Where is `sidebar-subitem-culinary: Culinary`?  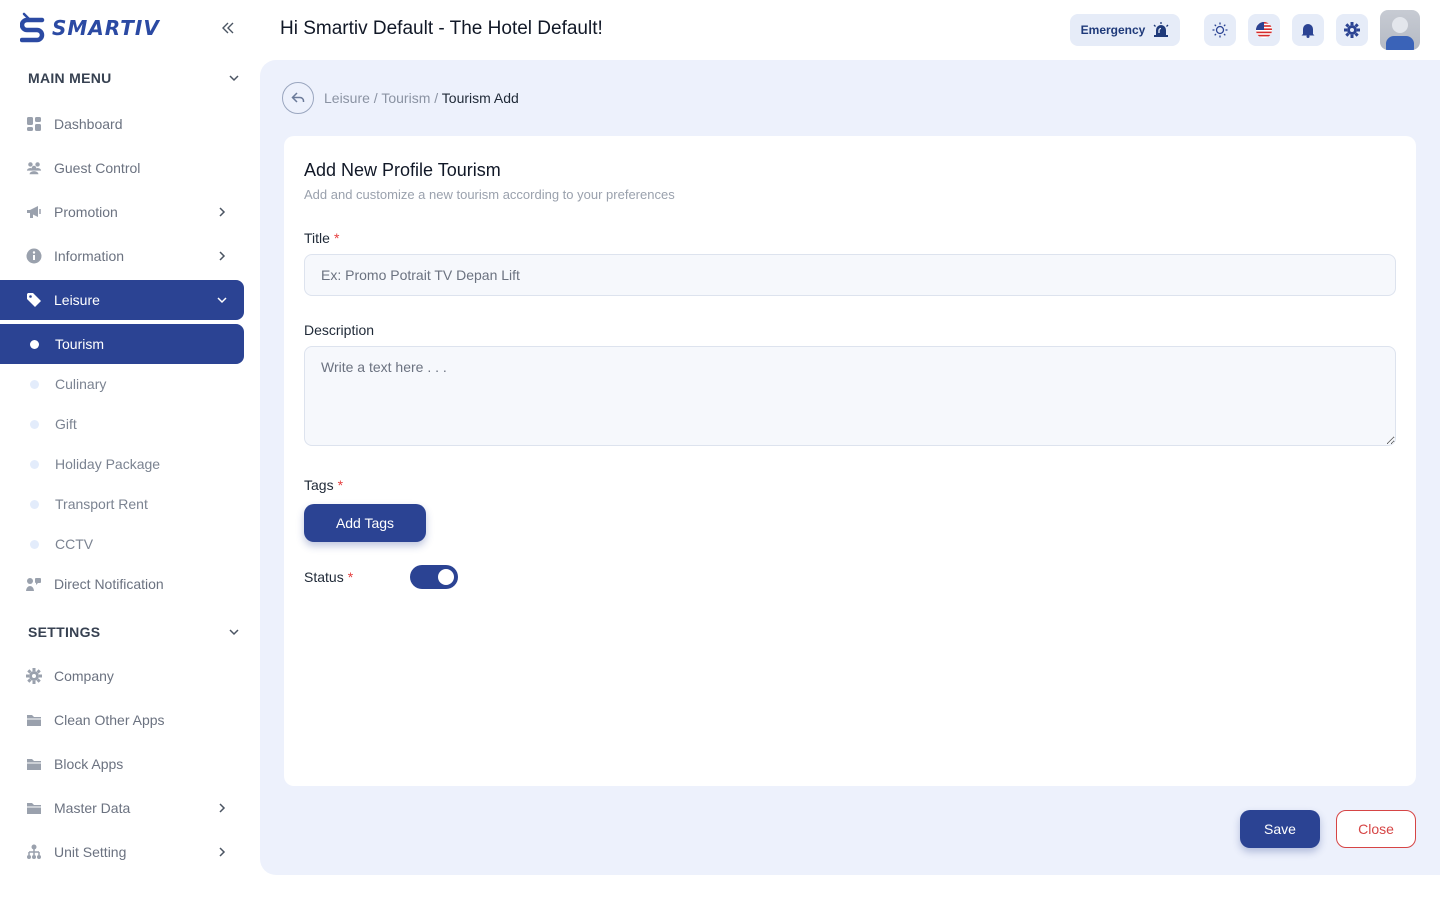
sidebar-subitem-culinary: Culinary is located at coordinates (122, 384).